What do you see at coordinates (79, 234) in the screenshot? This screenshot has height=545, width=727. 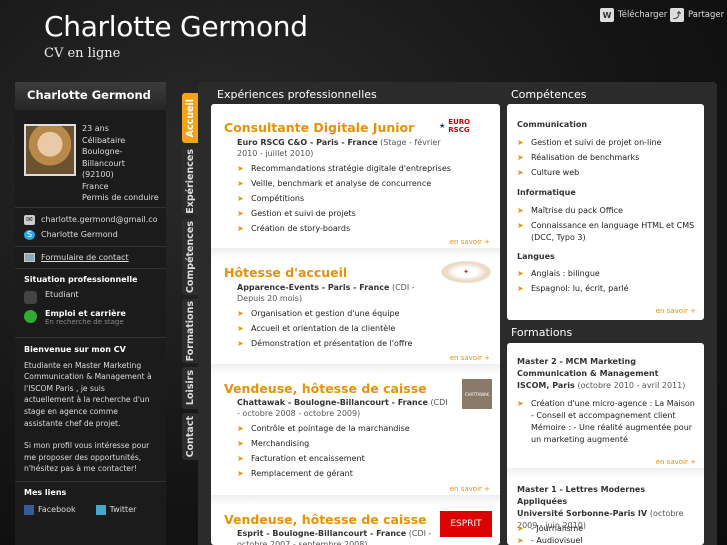 I see `skype-text: Charlotte Germond` at bounding box center [79, 234].